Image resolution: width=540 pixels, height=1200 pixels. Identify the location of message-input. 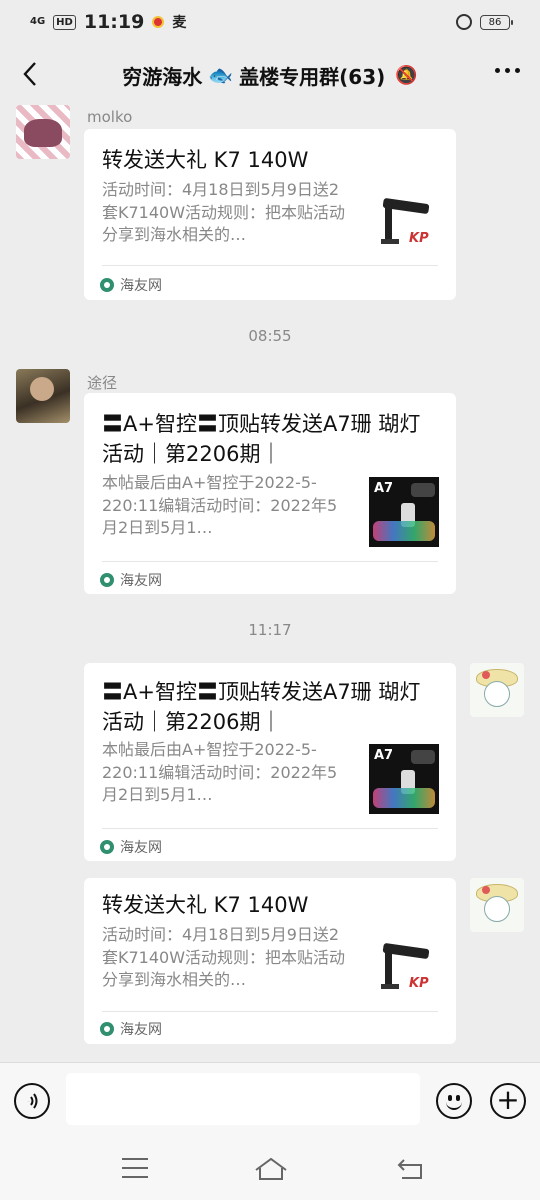
(243, 1099).